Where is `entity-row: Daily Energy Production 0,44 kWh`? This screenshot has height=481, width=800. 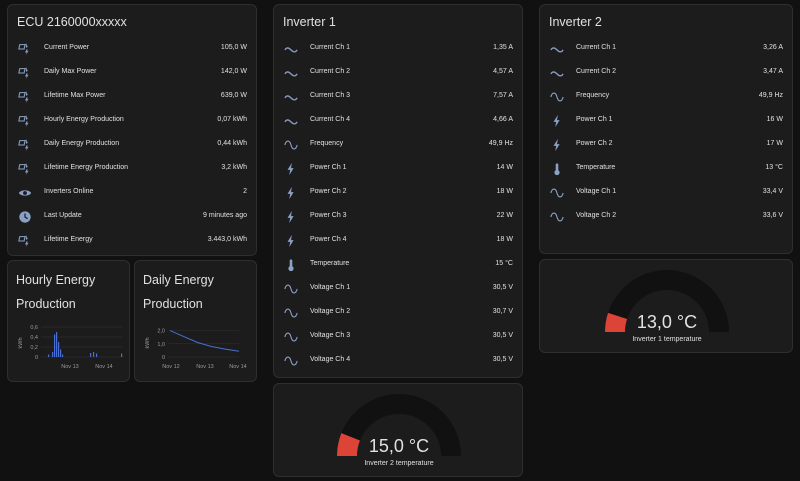
entity-row: Daily Energy Production 0,44 kWh is located at coordinates (132, 145).